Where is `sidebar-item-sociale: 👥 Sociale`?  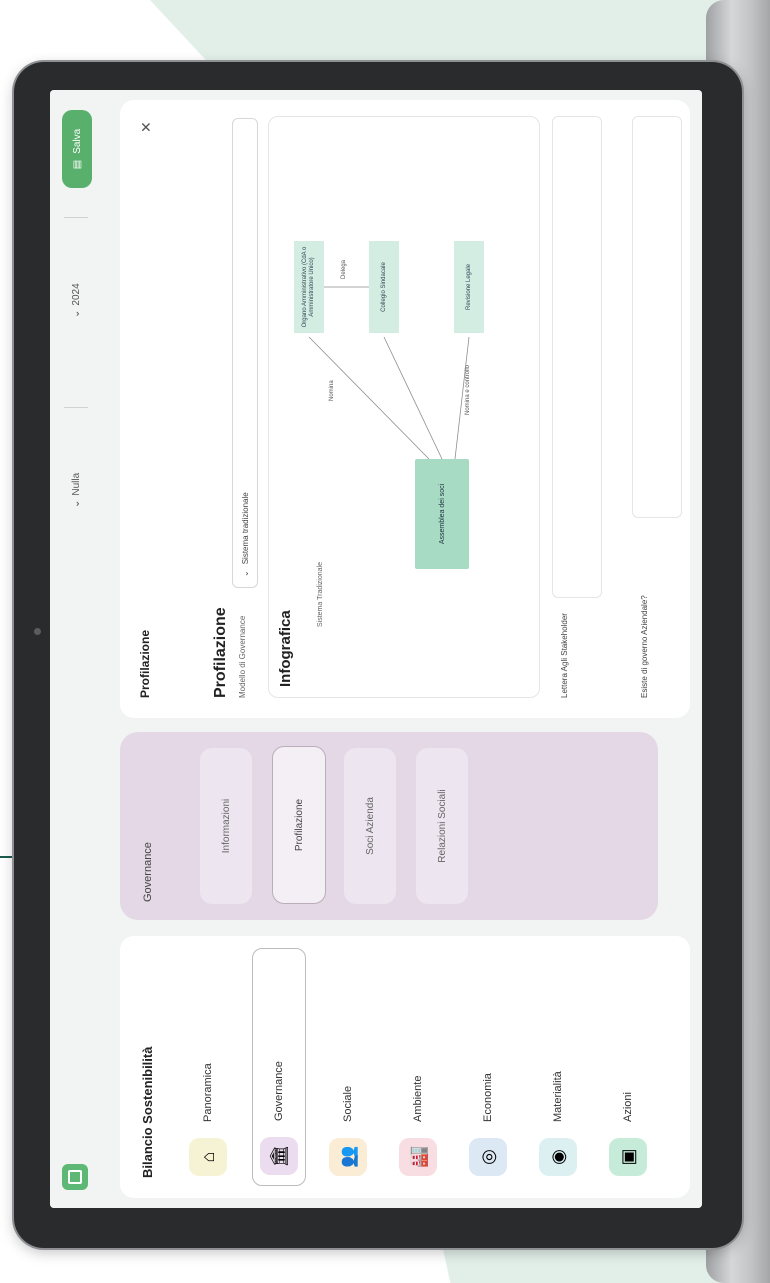 sidebar-item-sociale: 👥 Sociale is located at coordinates (348, 1068).